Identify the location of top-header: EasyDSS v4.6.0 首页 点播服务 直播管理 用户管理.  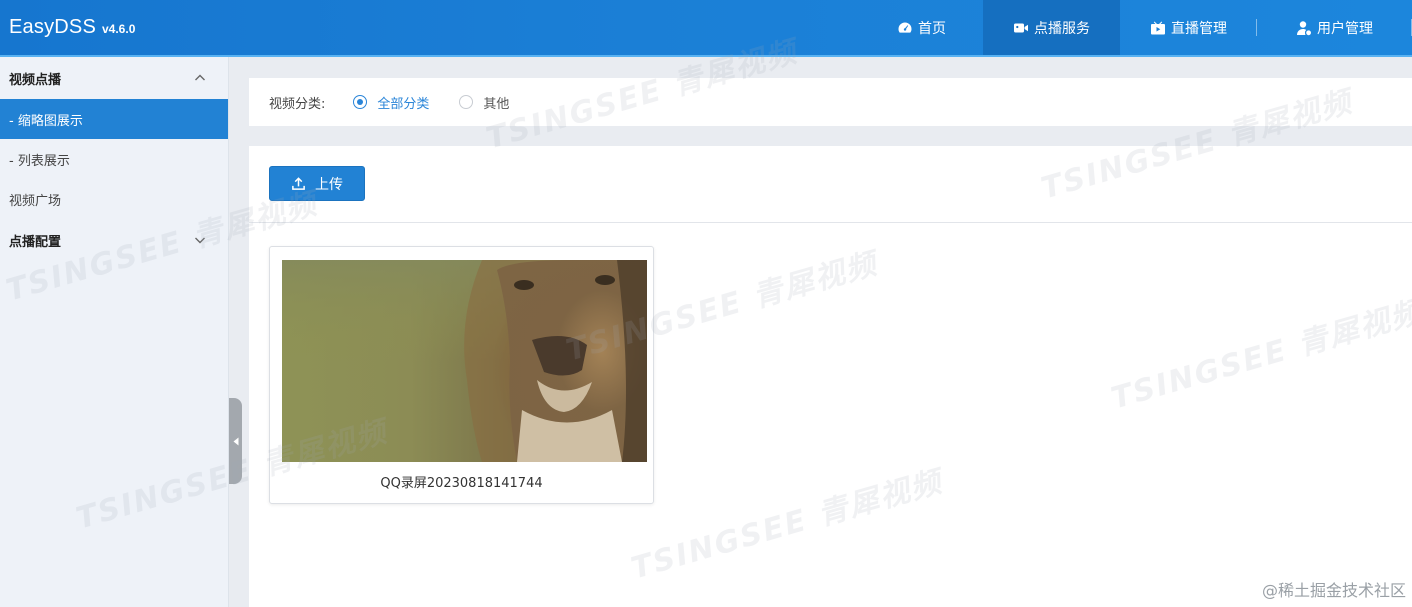
(706, 28).